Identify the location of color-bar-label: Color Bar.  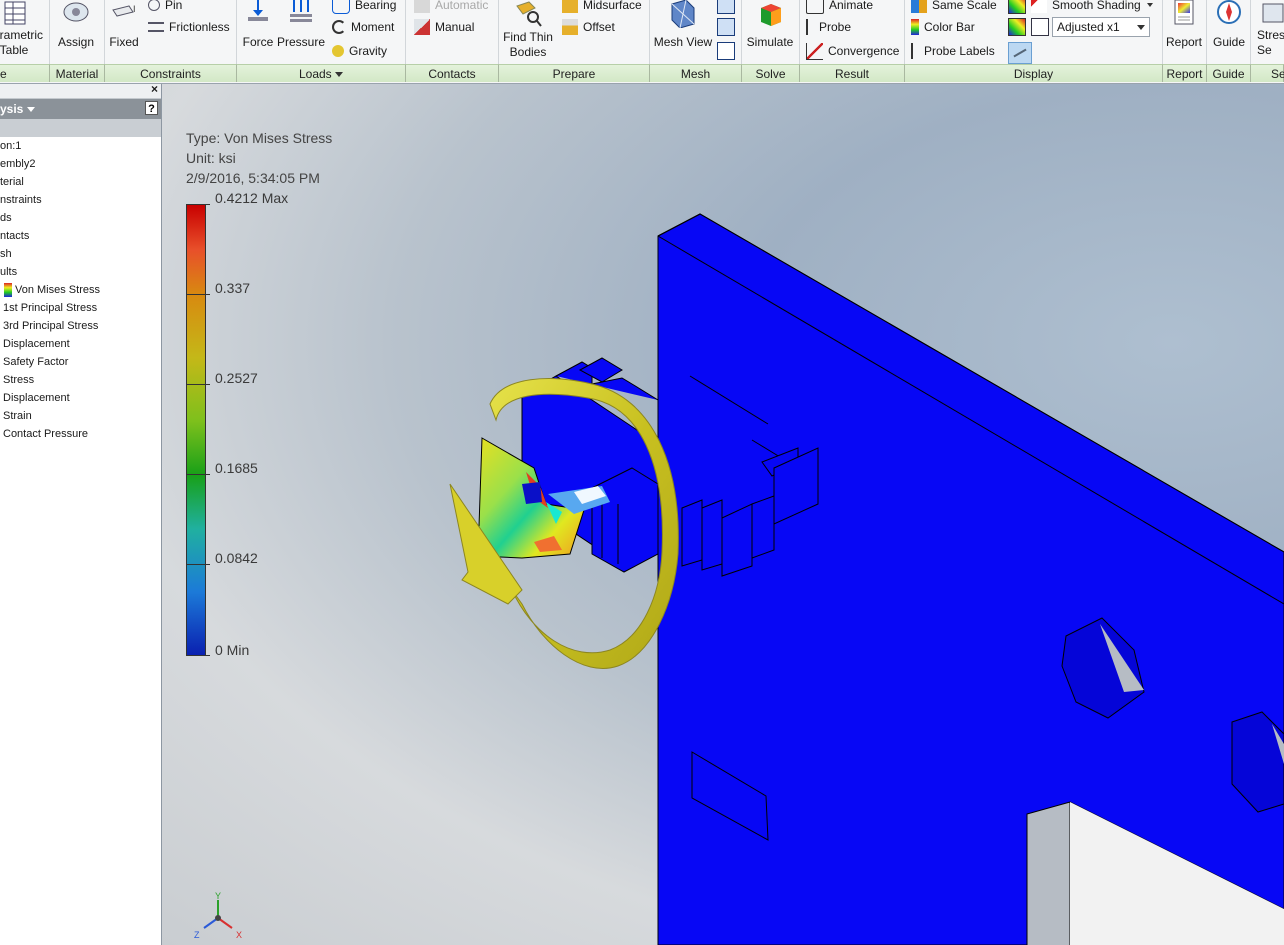
(949, 27).